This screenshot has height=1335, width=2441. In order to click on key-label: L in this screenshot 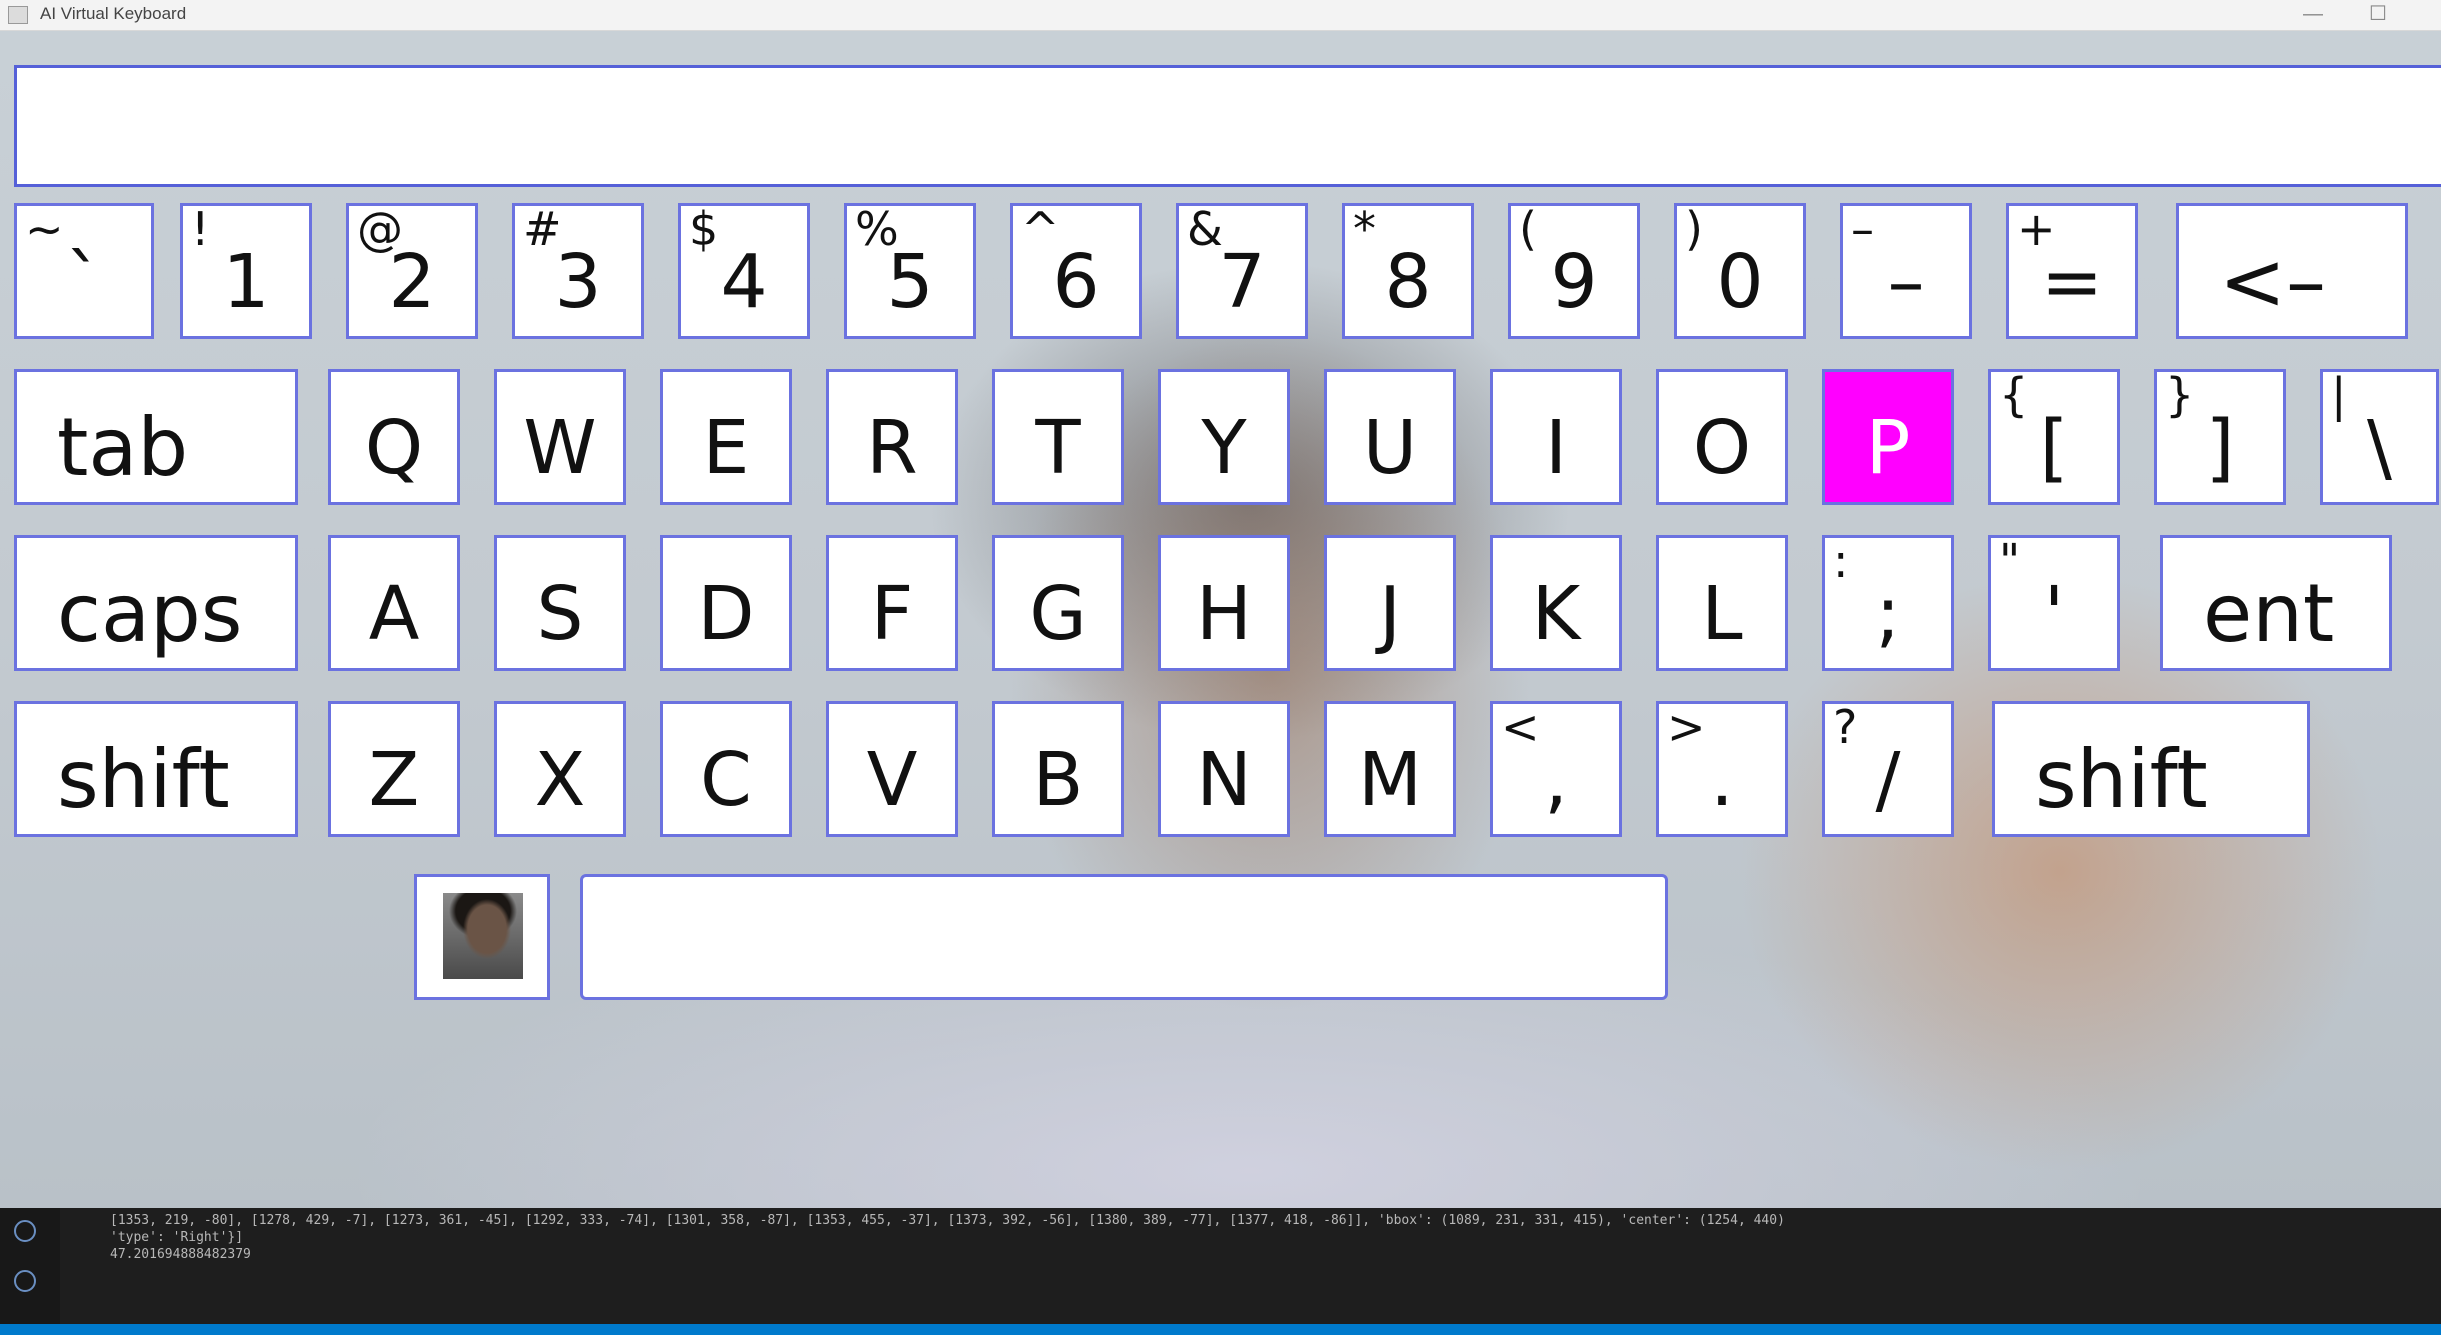, I will do `click(1722, 614)`.